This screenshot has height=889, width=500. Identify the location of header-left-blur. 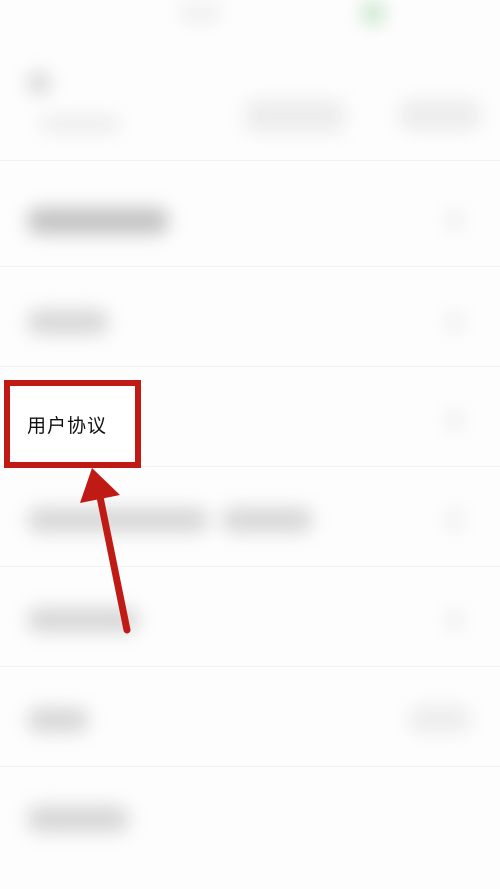
(80, 124).